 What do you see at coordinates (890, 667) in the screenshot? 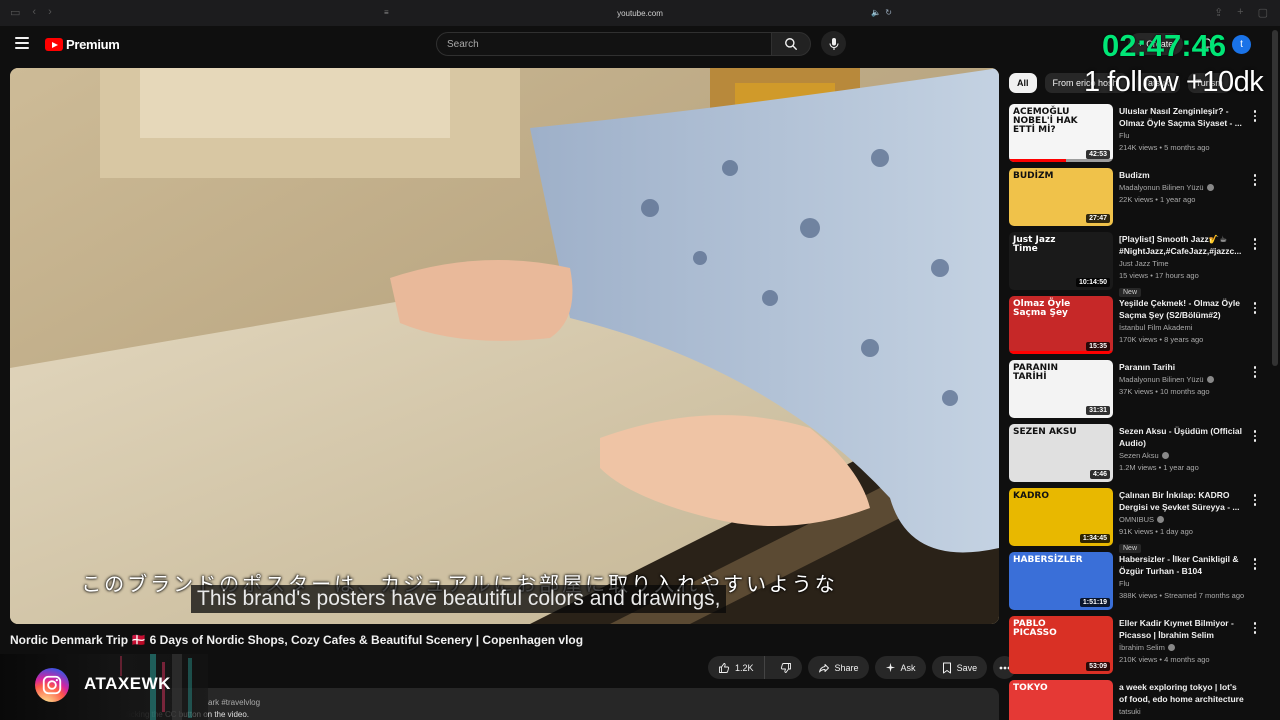
I see `sparkle-icon` at bounding box center [890, 667].